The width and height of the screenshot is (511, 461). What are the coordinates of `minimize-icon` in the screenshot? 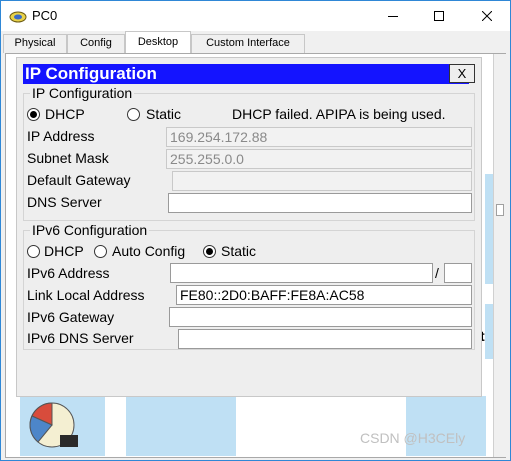 It's located at (393, 16).